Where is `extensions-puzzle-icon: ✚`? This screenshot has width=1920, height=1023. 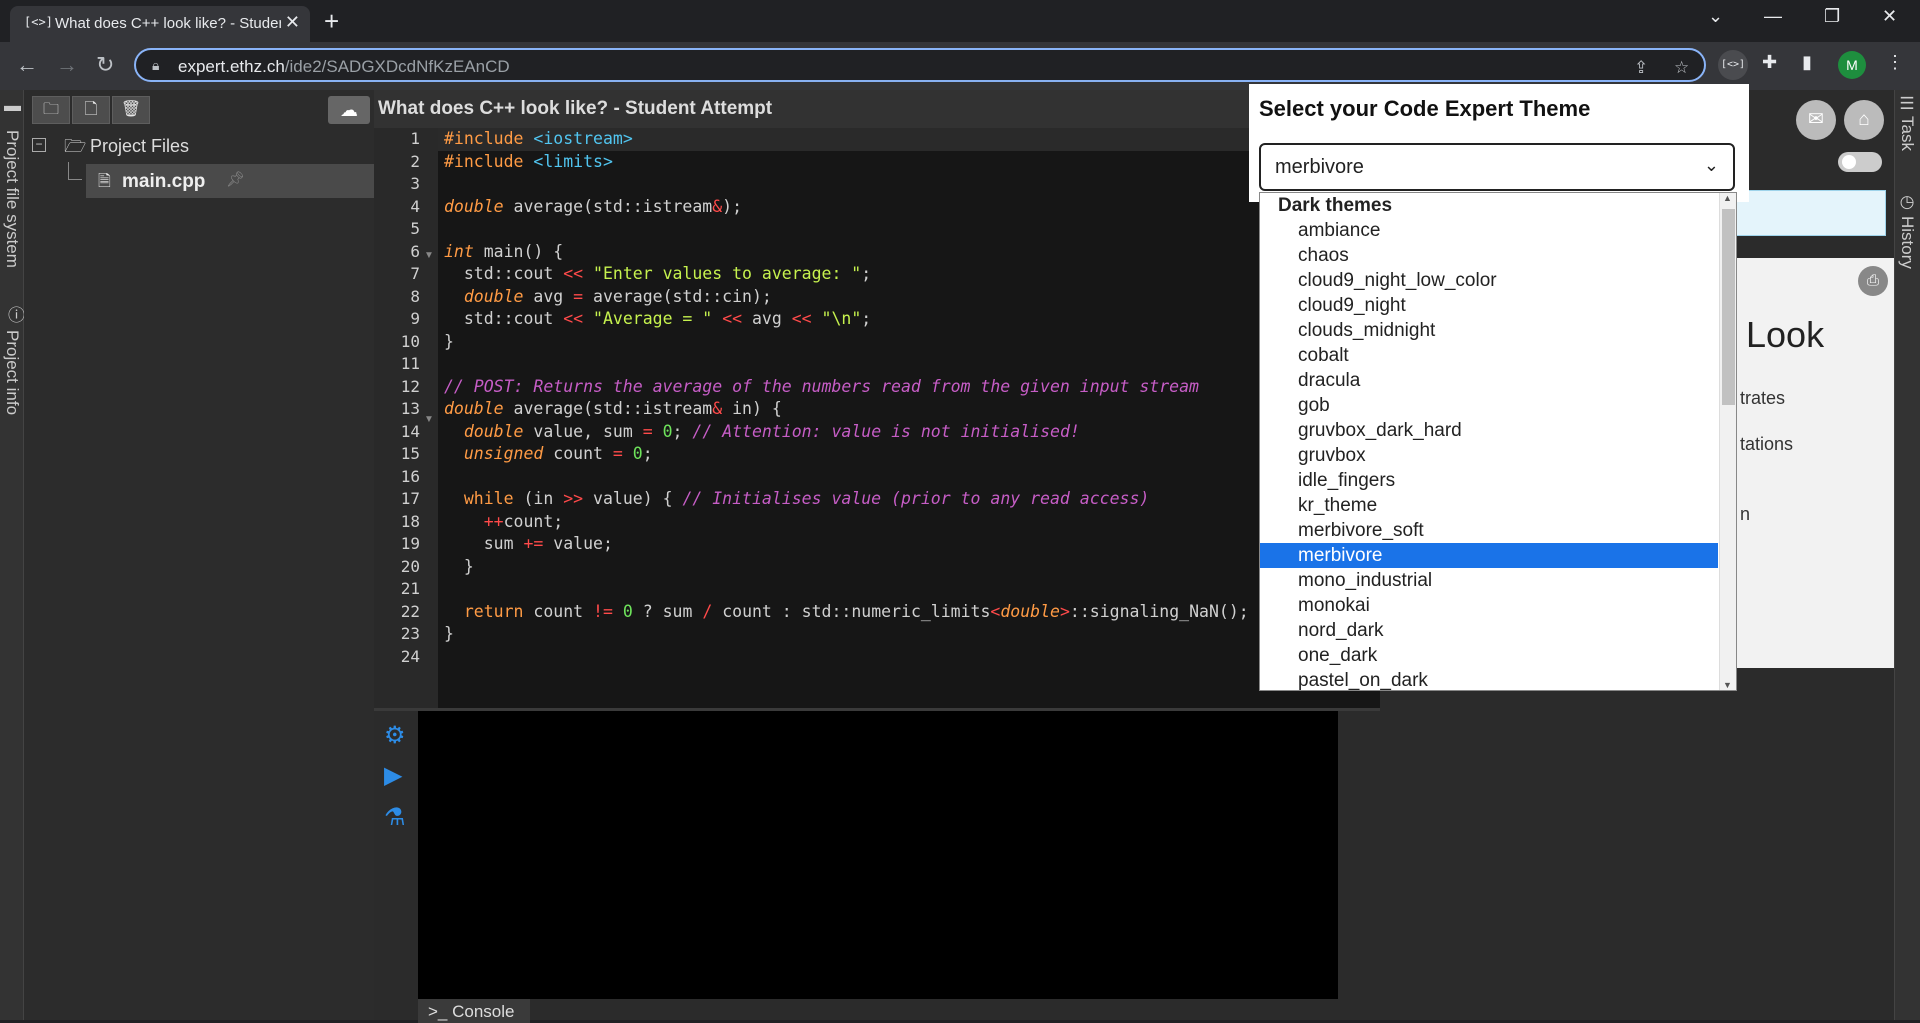 extensions-puzzle-icon: ✚ is located at coordinates (1769, 62).